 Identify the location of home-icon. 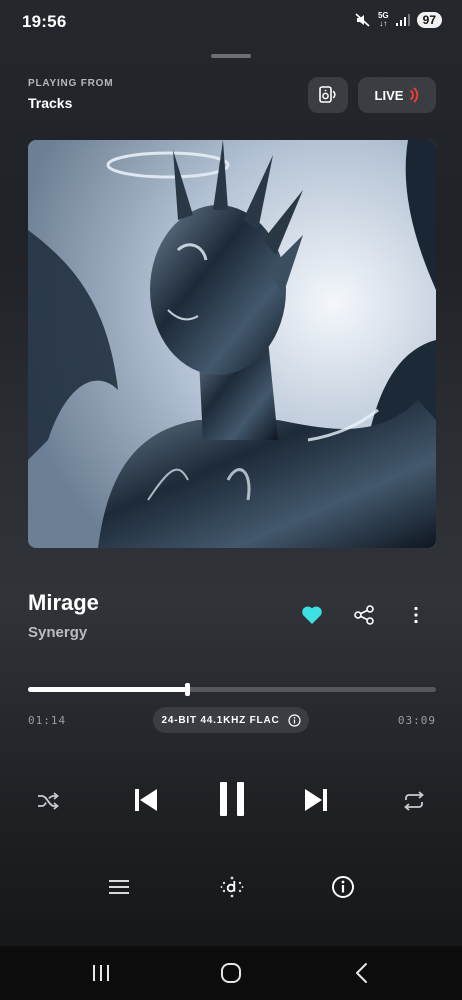
(231, 973).